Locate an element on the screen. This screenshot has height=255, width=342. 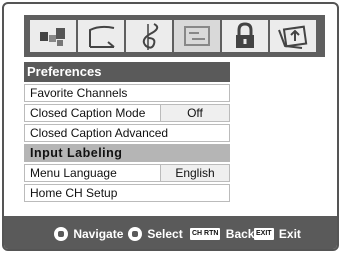
menu-item-favorite-channels: Favorite Channels is located at coordinates (127, 93).